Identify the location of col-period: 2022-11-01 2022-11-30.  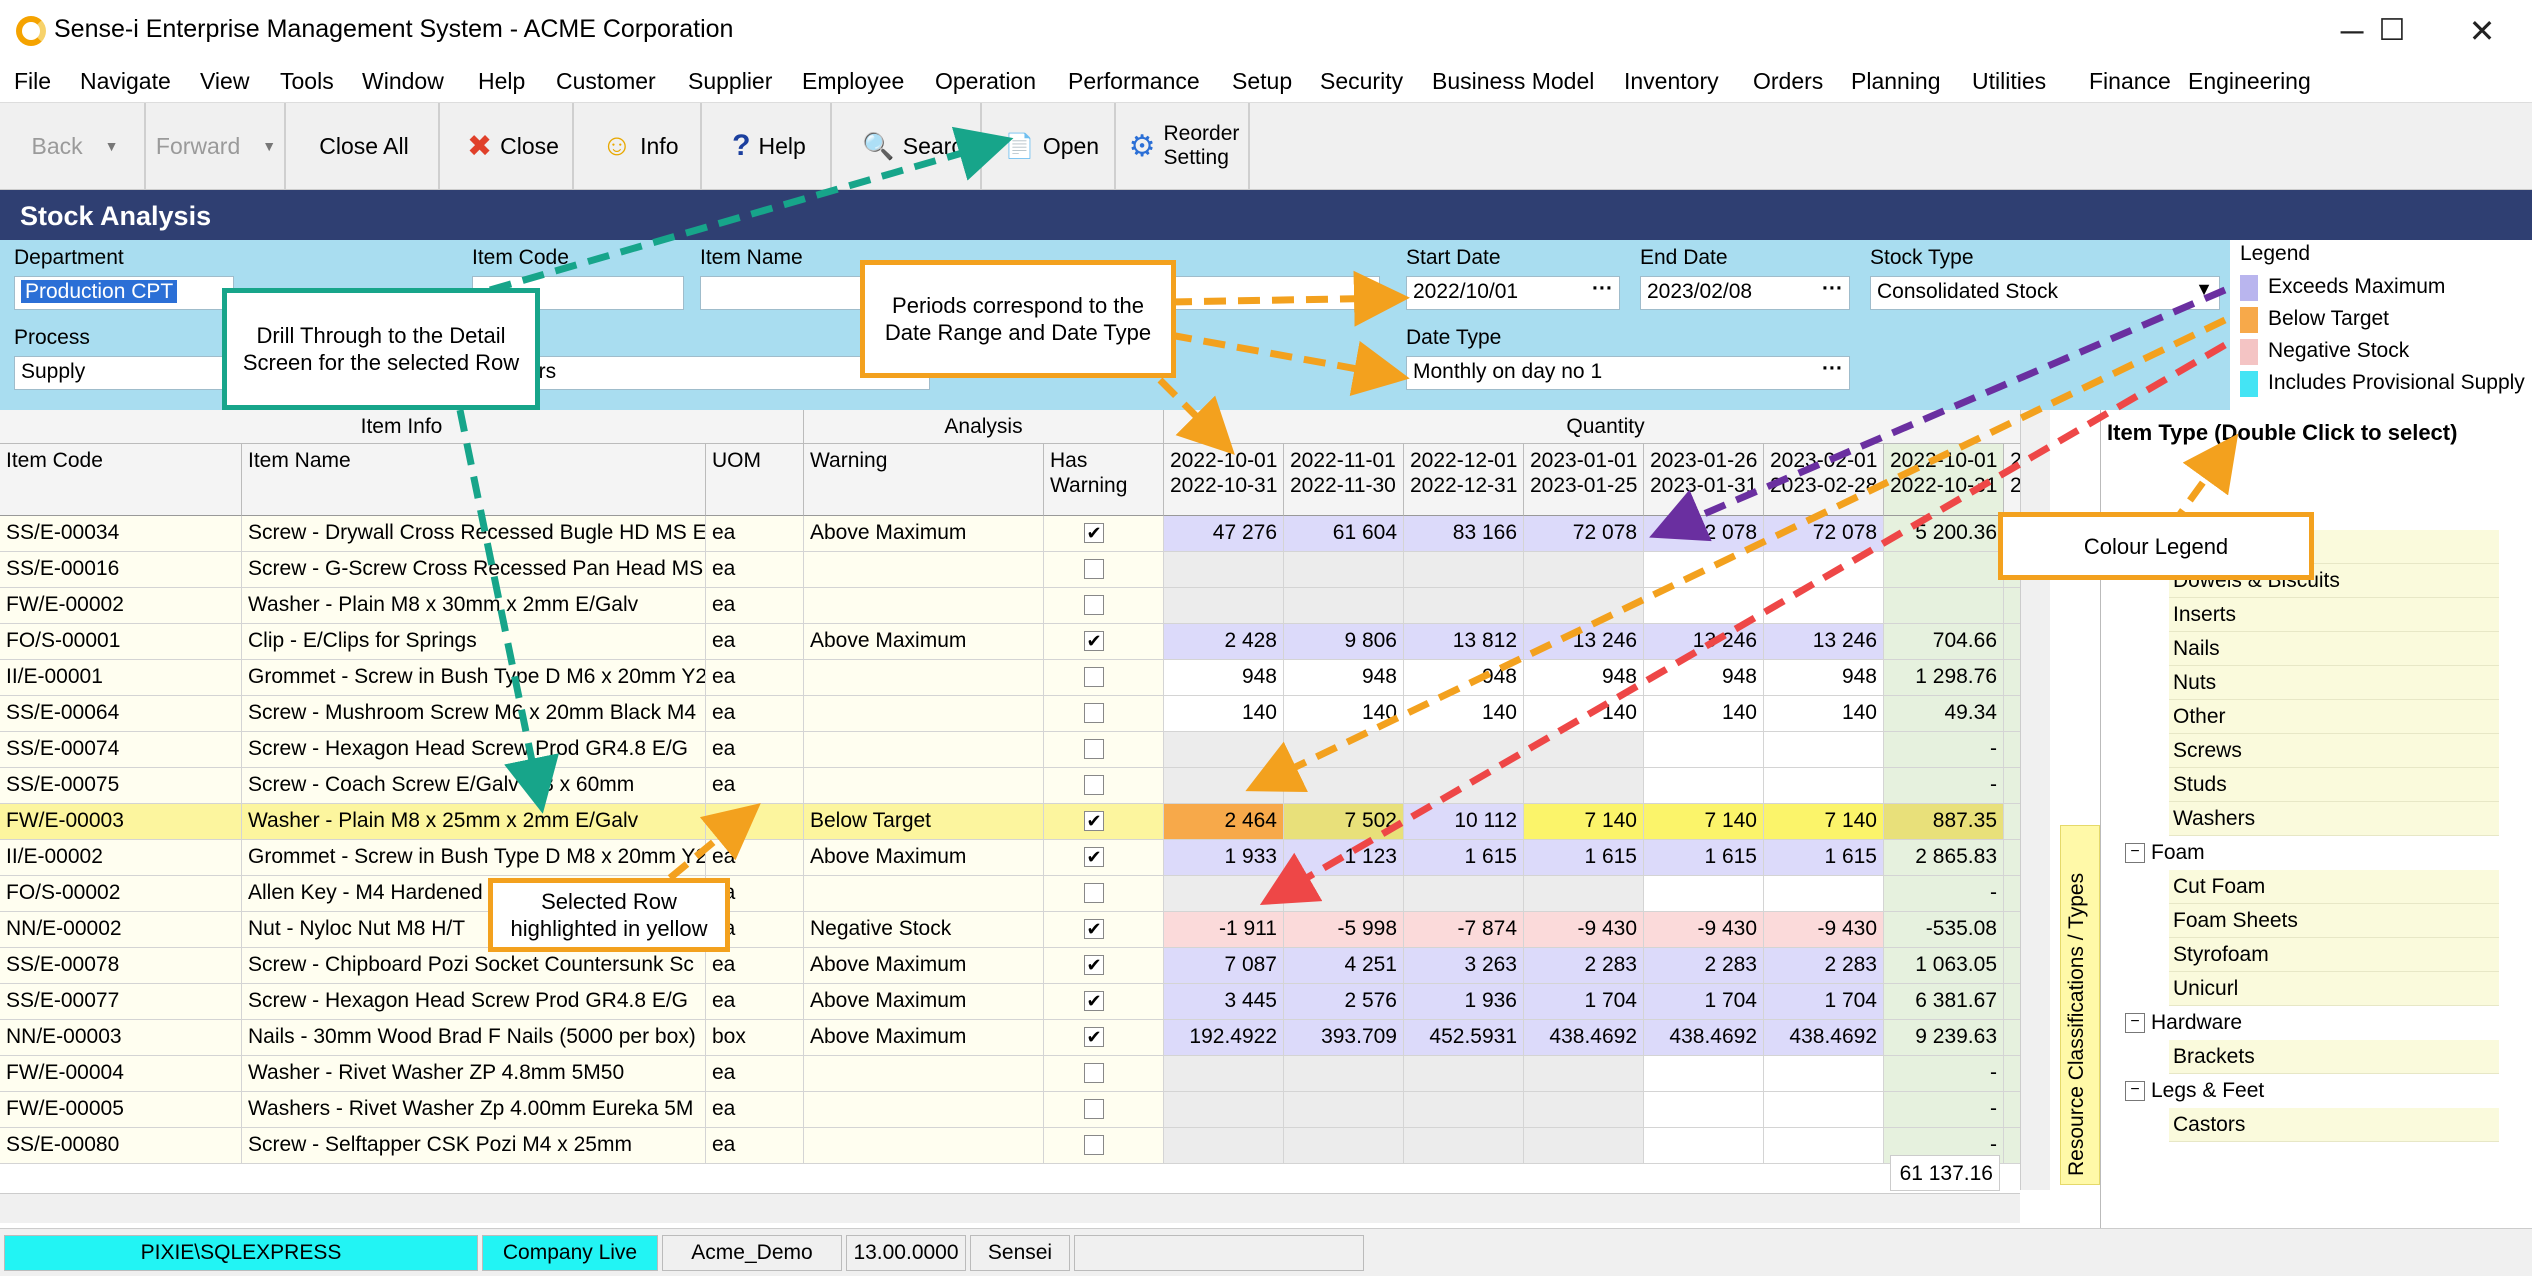
(1344, 480).